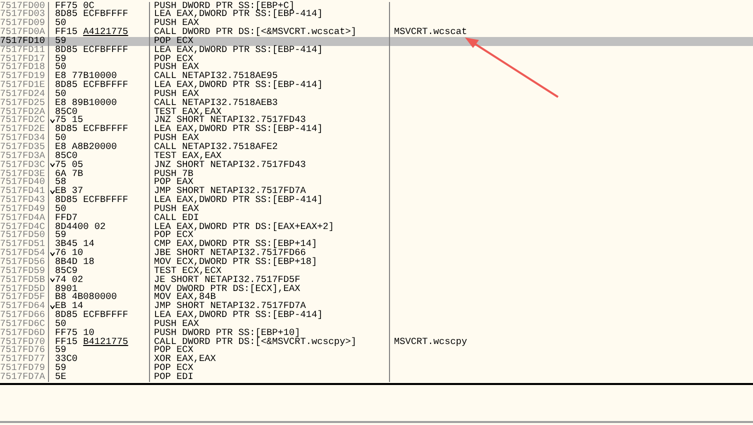 Image resolution: width=753 pixels, height=425 pixels. I want to click on instruction-cell: PUSH DWORD PTR SS:[EBP+10], so click(227, 333).